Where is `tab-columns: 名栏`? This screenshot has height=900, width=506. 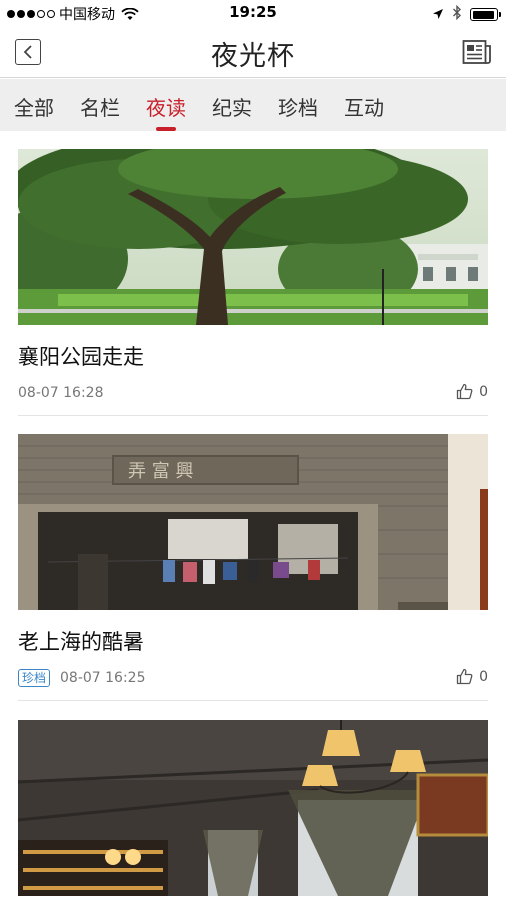 tab-columns: 名栏 is located at coordinates (100, 105).